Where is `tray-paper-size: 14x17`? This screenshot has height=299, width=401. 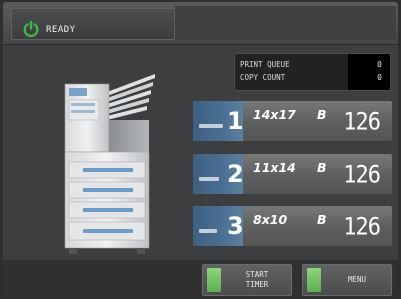
tray-paper-size: 14x17 is located at coordinates (274, 114).